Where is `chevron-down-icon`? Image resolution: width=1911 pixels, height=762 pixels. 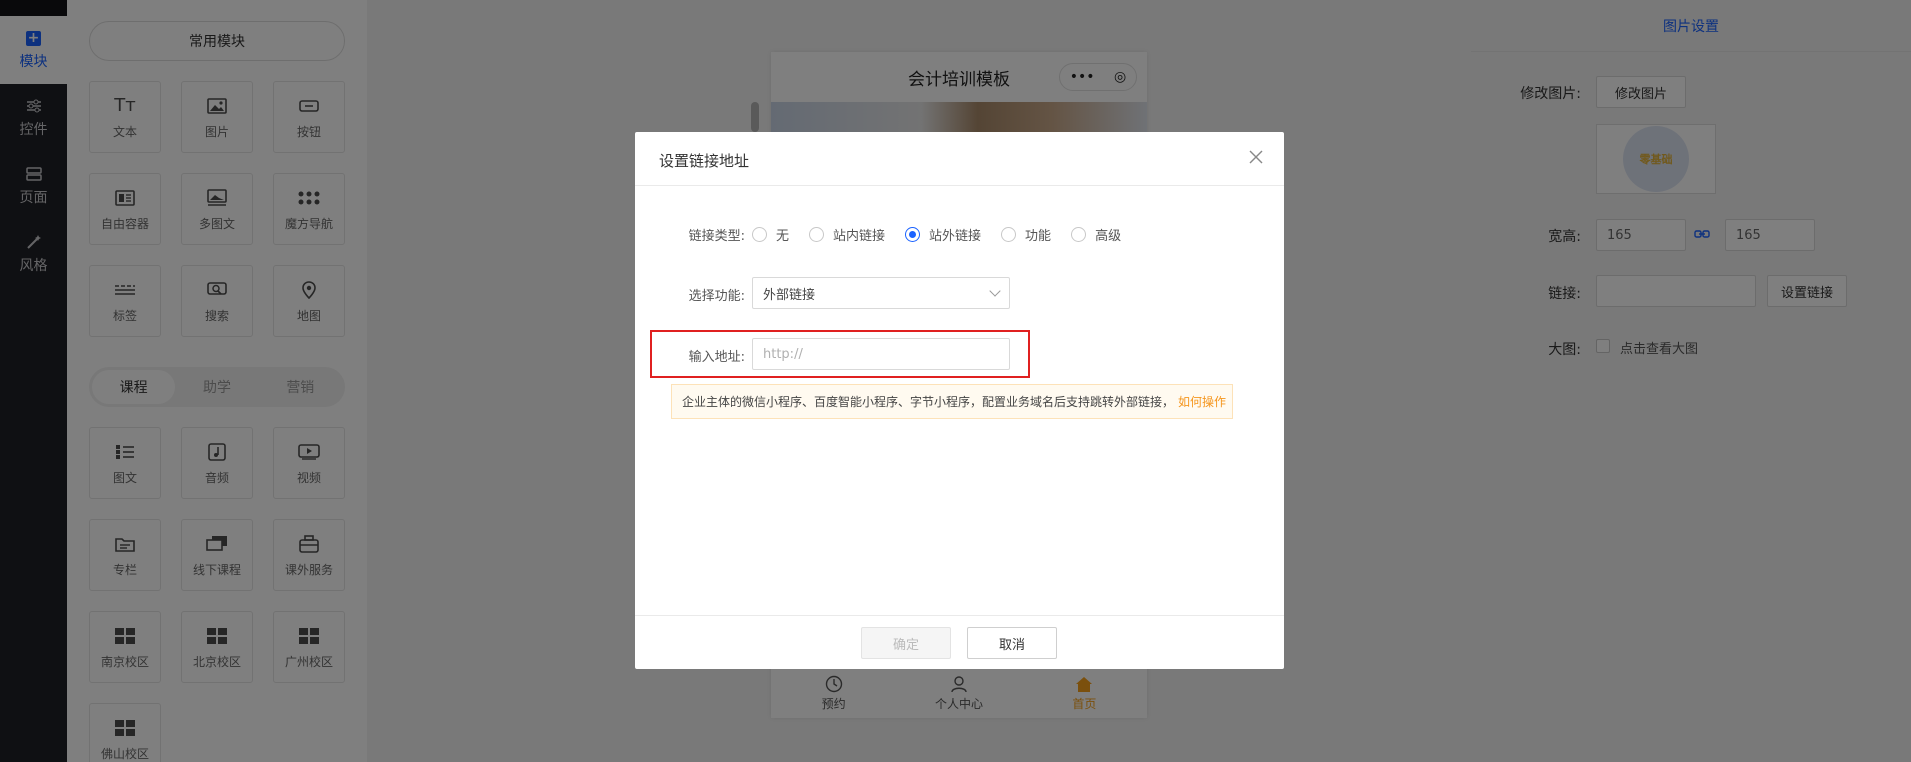
chevron-down-icon is located at coordinates (995, 291).